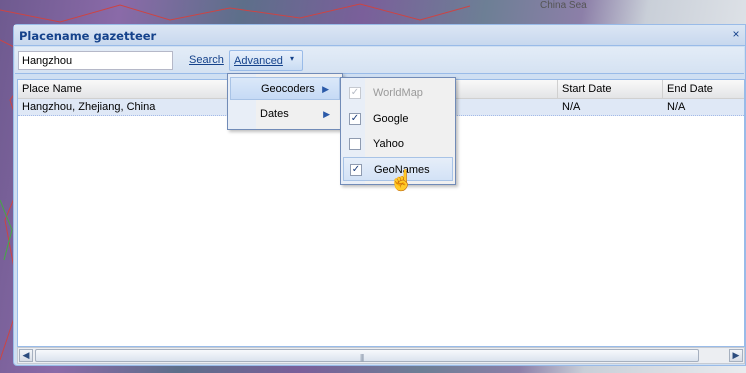  What do you see at coordinates (391, 119) in the screenshot?
I see `menu-item-label: Google` at bounding box center [391, 119].